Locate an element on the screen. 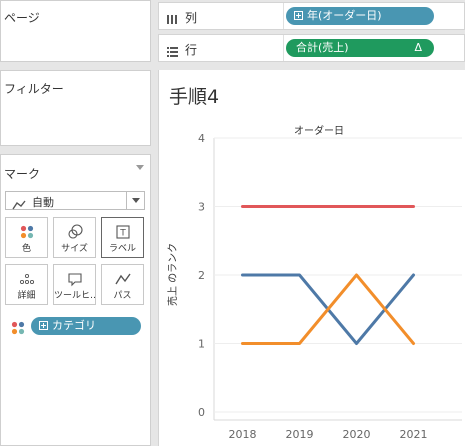 The width and height of the screenshot is (465, 446). mark-type-label: 自動 is located at coordinates (43, 202).